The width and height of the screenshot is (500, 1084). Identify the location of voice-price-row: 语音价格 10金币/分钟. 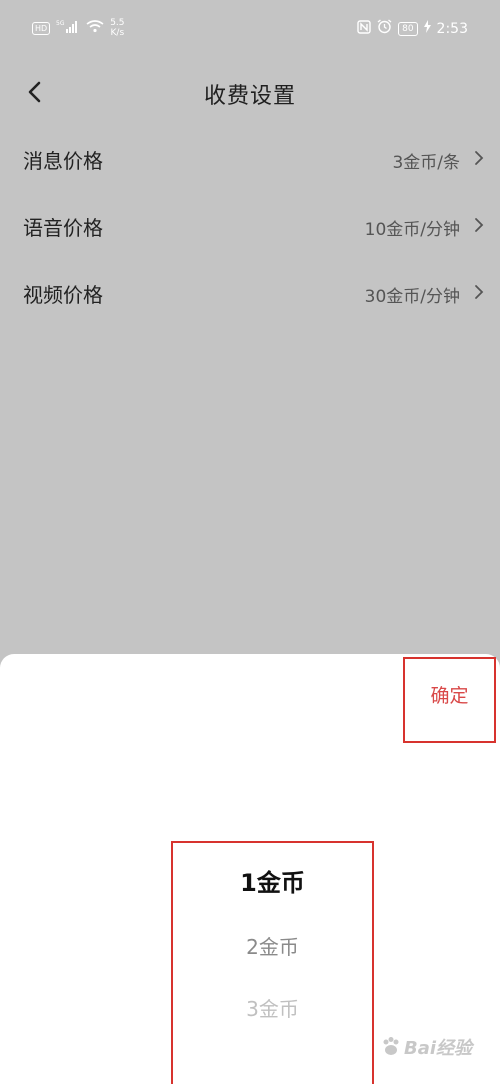
(250, 226).